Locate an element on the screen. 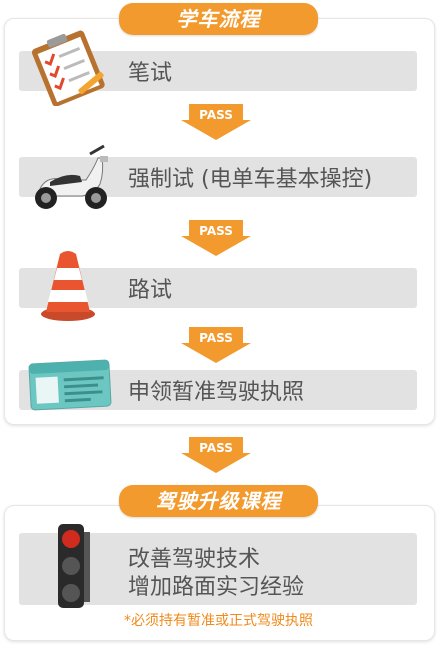  traffic-cone-icon is located at coordinates (68, 285).